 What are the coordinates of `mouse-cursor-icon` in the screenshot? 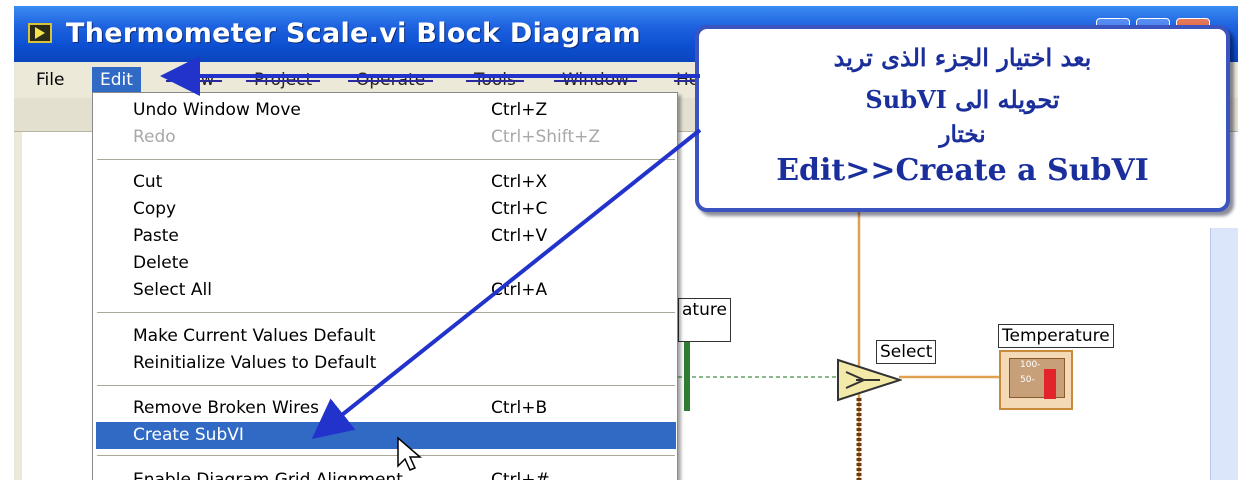 It's located at (410, 453).